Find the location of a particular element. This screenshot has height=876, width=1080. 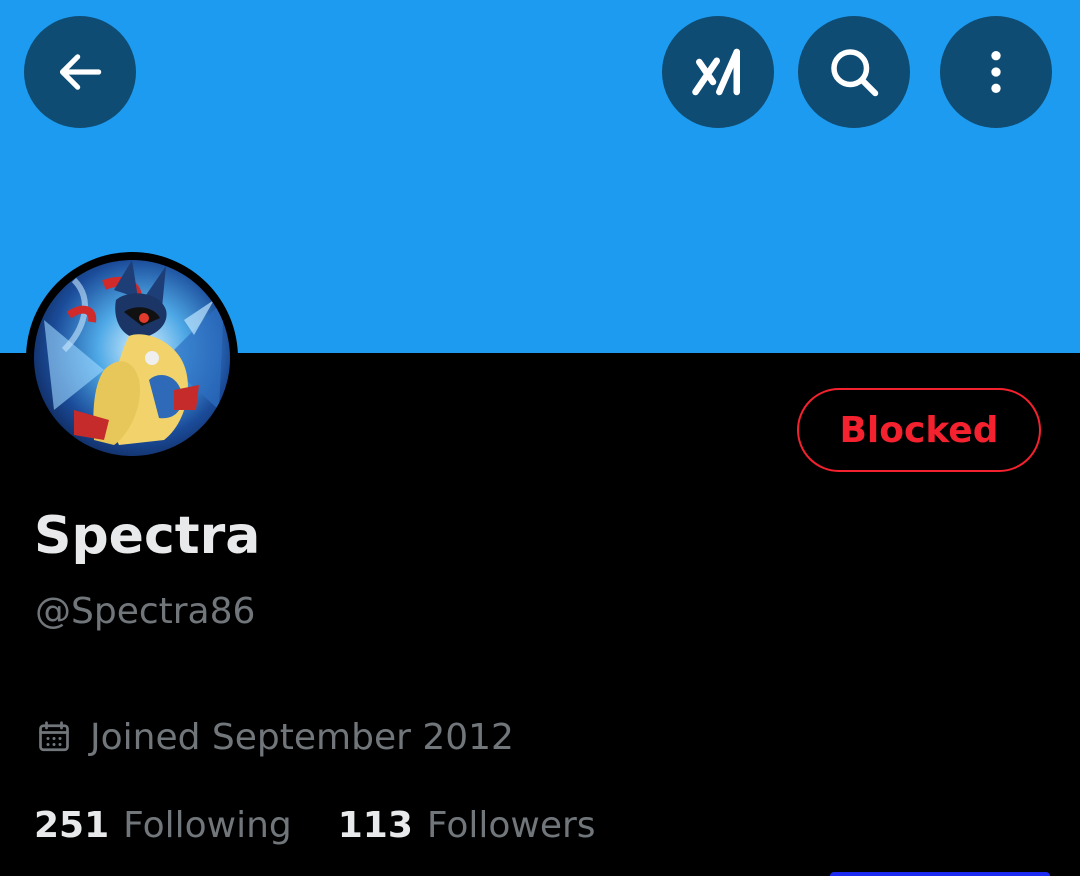

grok-logo-icon is located at coordinates (716, 72).